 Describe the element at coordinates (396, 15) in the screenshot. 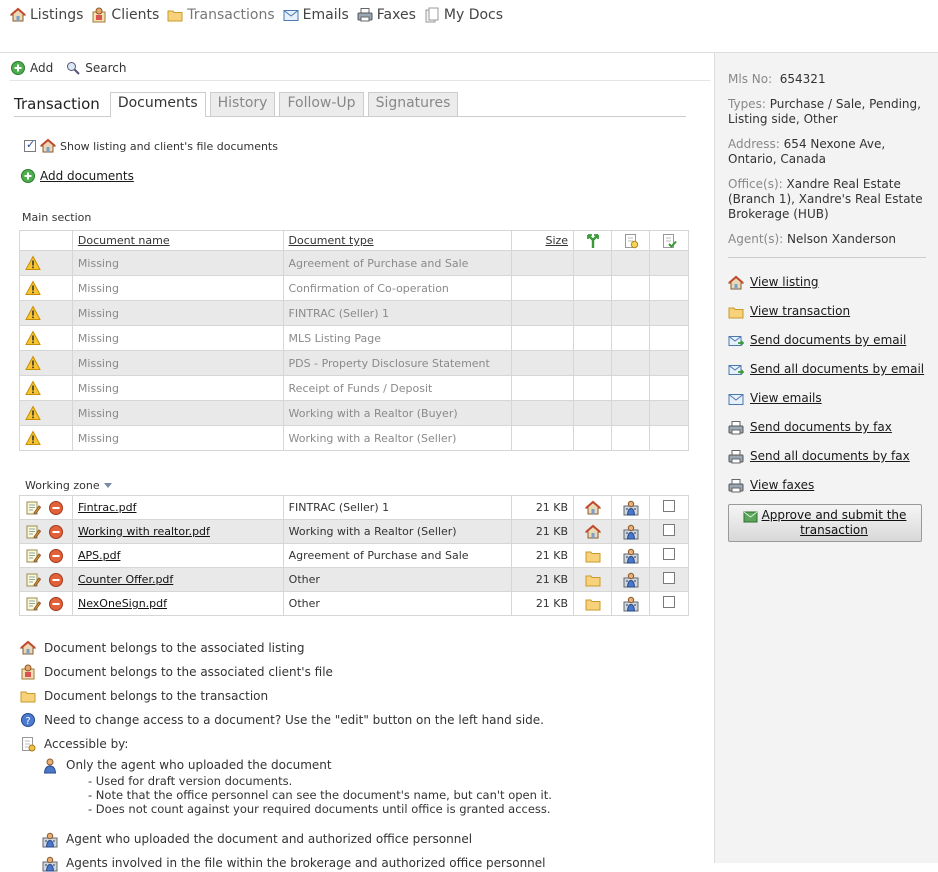

I see `nav-label: Faxes` at that location.